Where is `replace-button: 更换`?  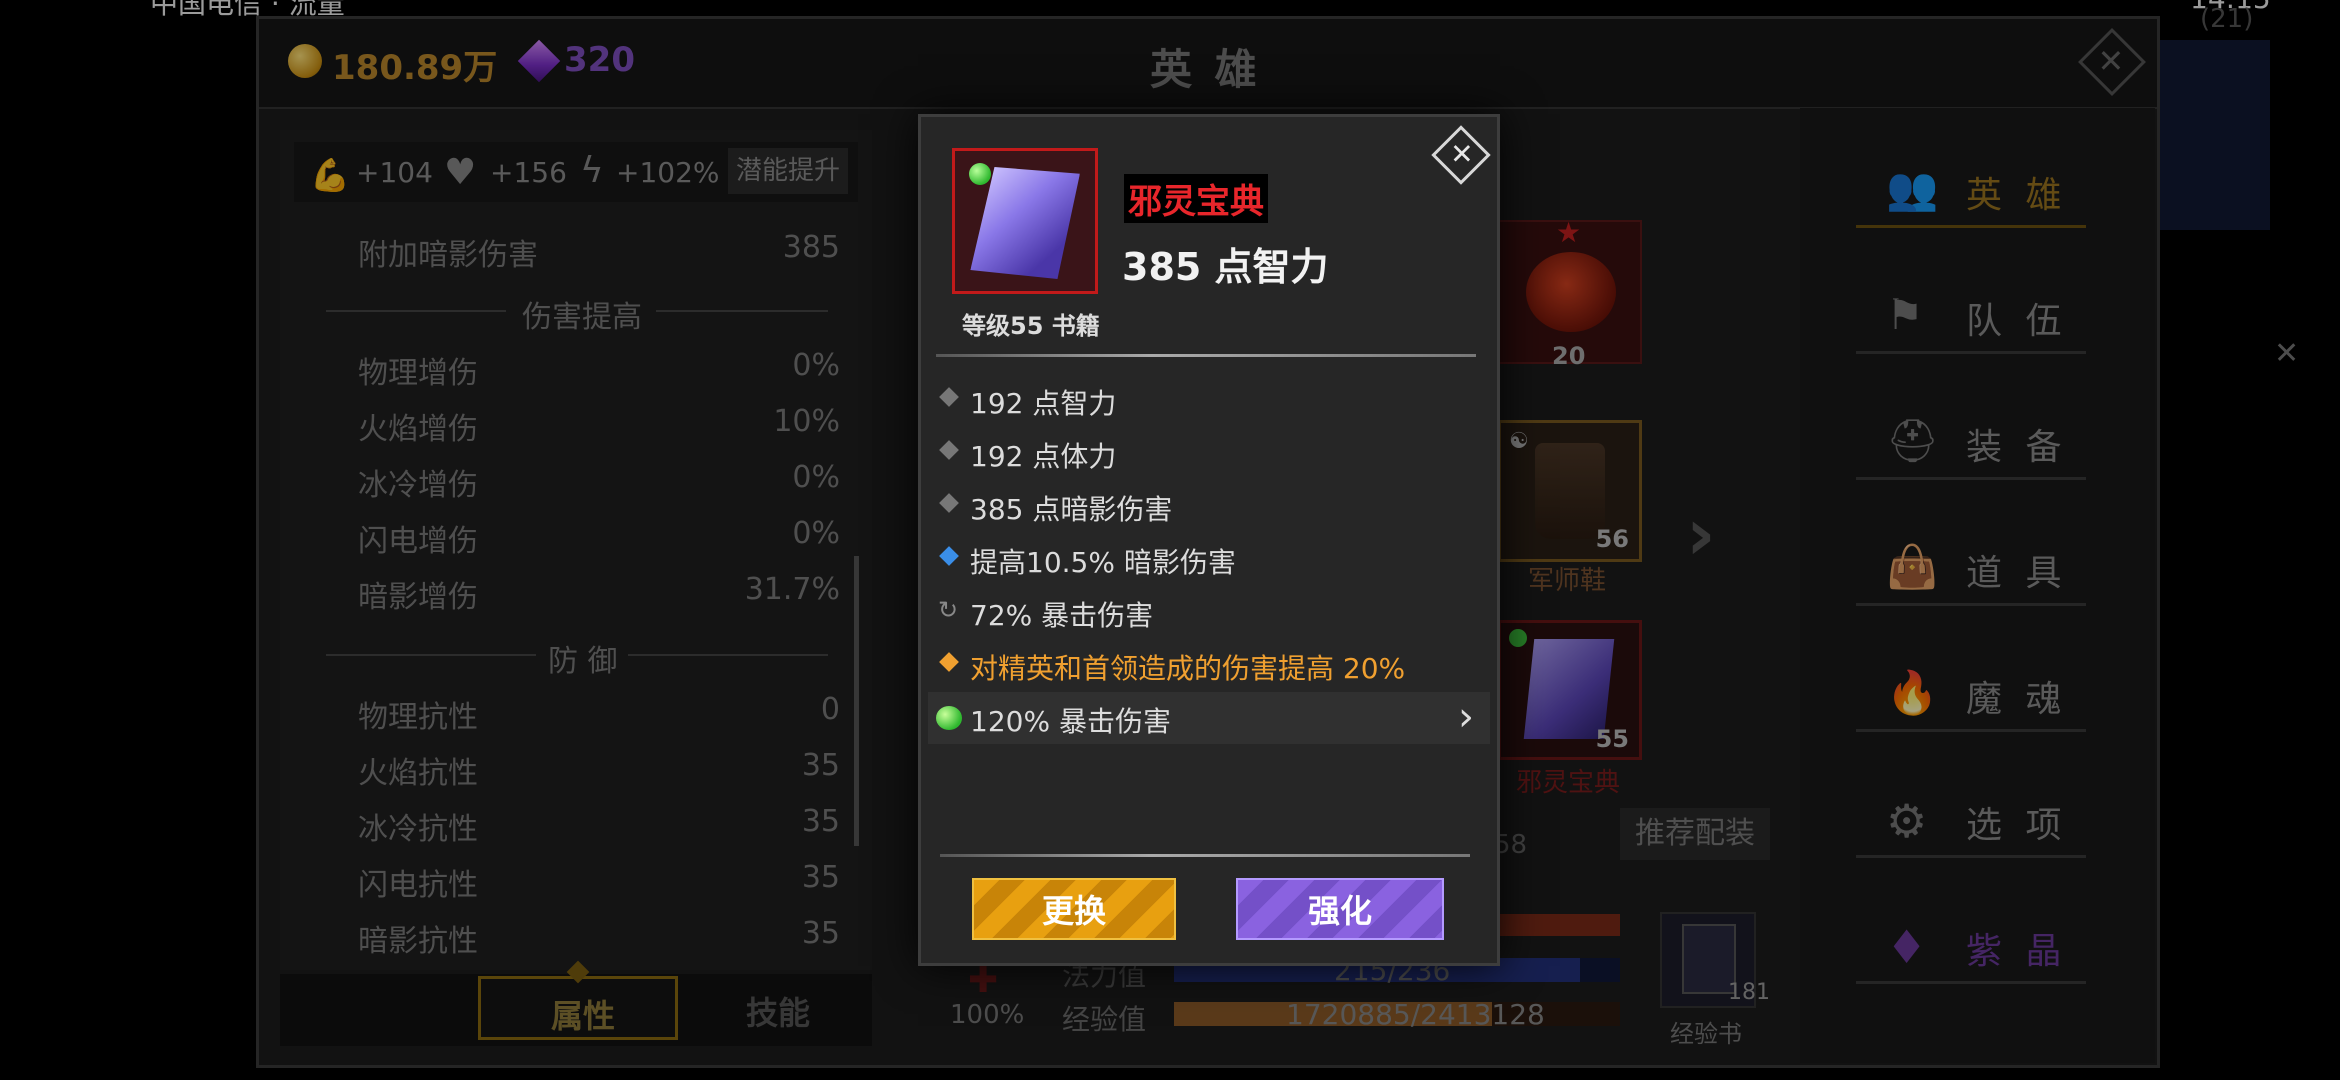
replace-button: 更换 is located at coordinates (1074, 909).